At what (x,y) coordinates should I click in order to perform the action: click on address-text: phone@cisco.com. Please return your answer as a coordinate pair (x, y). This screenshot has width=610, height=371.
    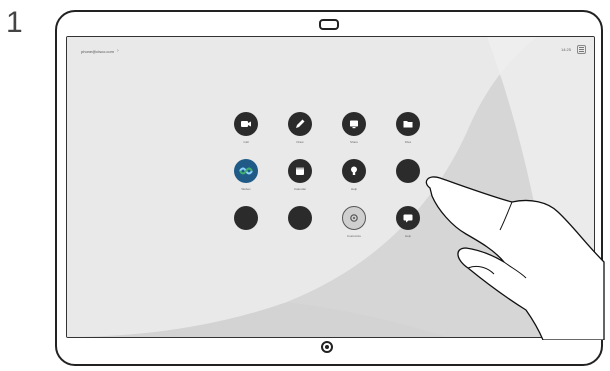
    Looking at the image, I should click on (97, 51).